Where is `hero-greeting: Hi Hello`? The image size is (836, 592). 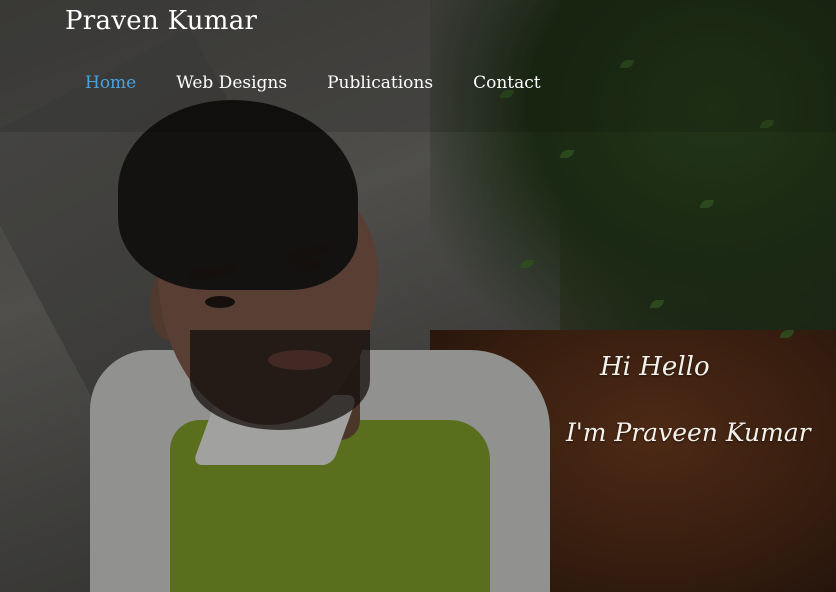
hero-greeting: Hi Hello is located at coordinates (655, 367).